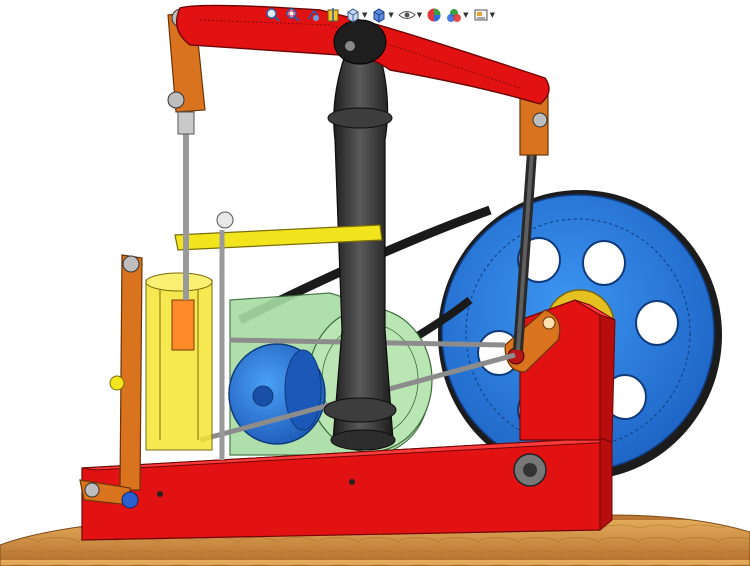 The width and height of the screenshot is (750, 566). I want to click on heads-up-view-toolbar: ▼ ▼ ▼ ▼ ▼, so click(380, 15).